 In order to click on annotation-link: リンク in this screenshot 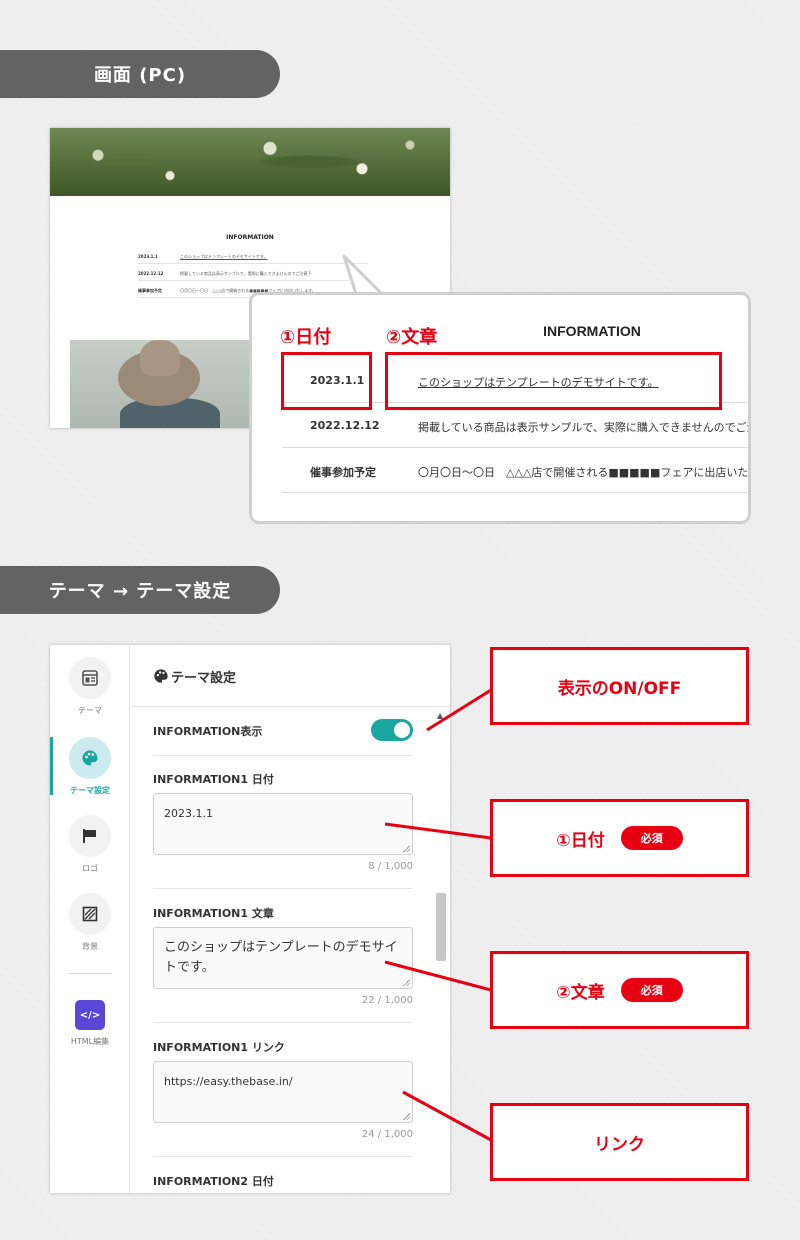, I will do `click(619, 1142)`.